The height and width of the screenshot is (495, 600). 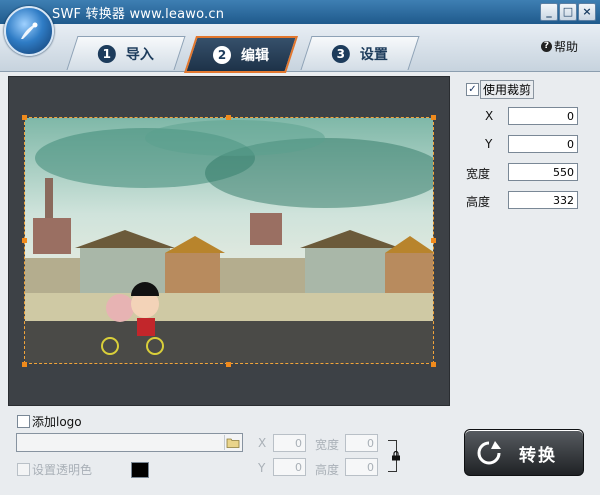 I want to click on crop-x-field: 0, so click(x=543, y=116).